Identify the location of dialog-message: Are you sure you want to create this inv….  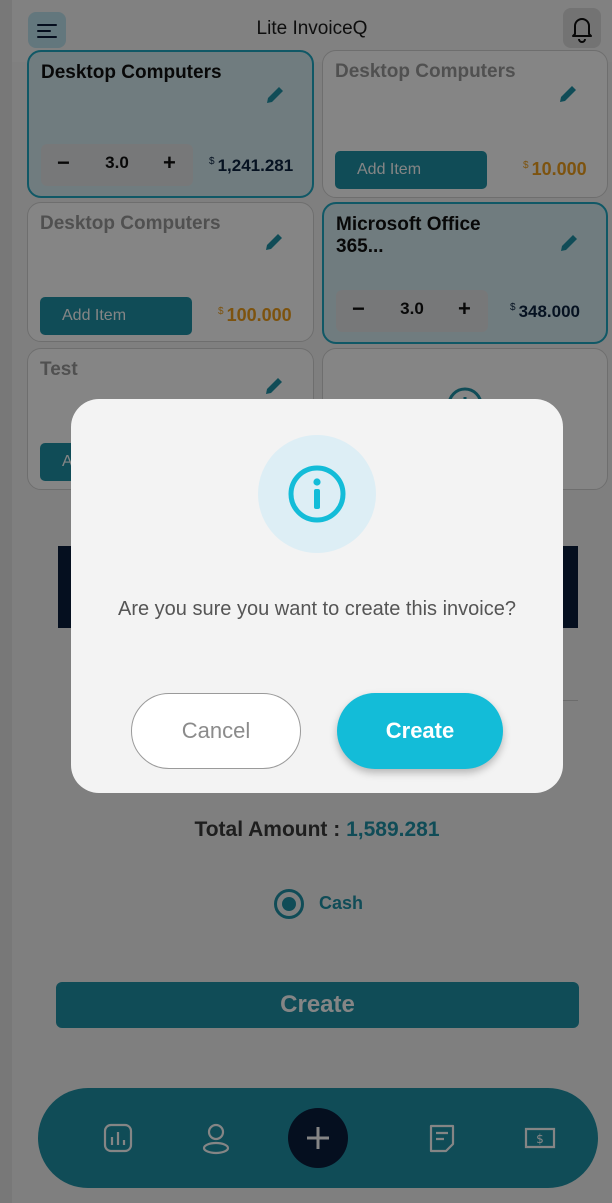
(317, 609).